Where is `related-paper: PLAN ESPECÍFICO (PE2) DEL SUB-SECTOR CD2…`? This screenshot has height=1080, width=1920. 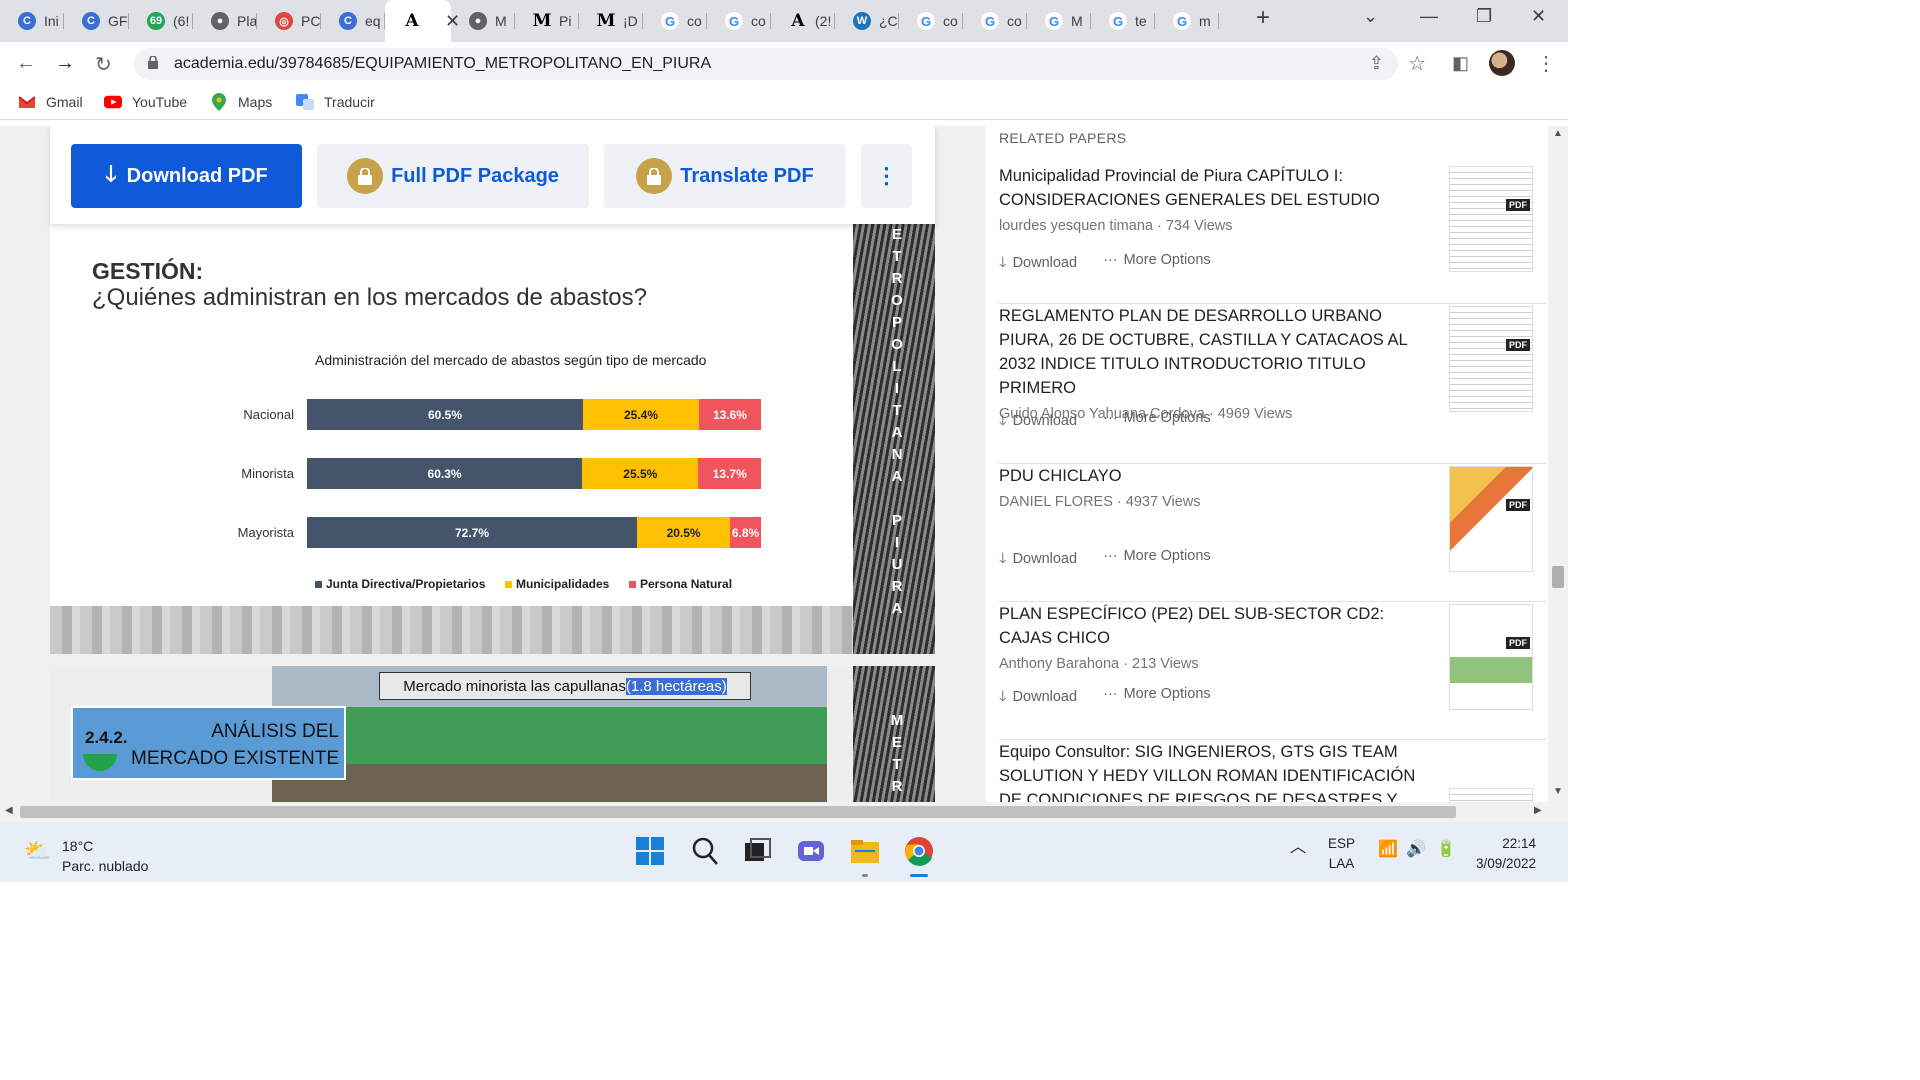
related-paper: PLAN ESPECÍFICO (PE2) DEL SUB-SECTOR CD2… is located at coordinates (1273, 671).